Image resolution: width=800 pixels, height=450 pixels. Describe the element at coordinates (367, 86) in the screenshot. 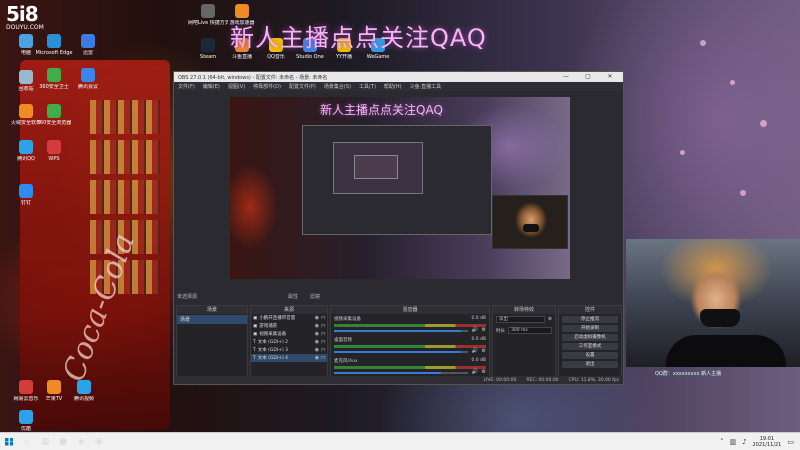

I see `obs-menu-item: 工具(T)` at that location.